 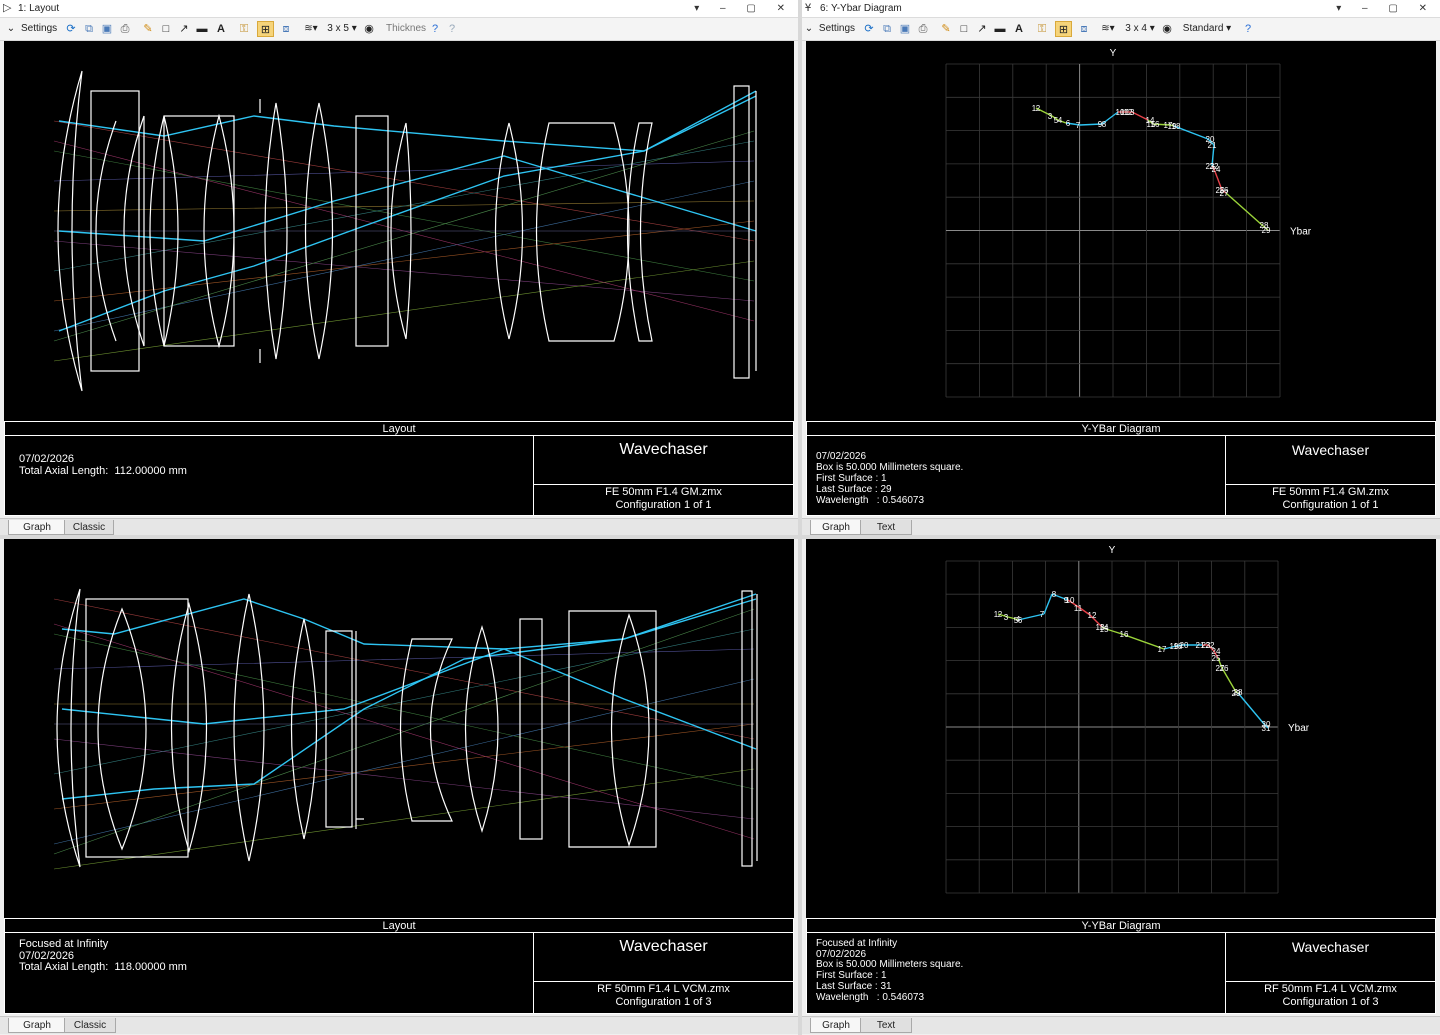 I want to click on surface-label: 4, so click(x=1060, y=120).